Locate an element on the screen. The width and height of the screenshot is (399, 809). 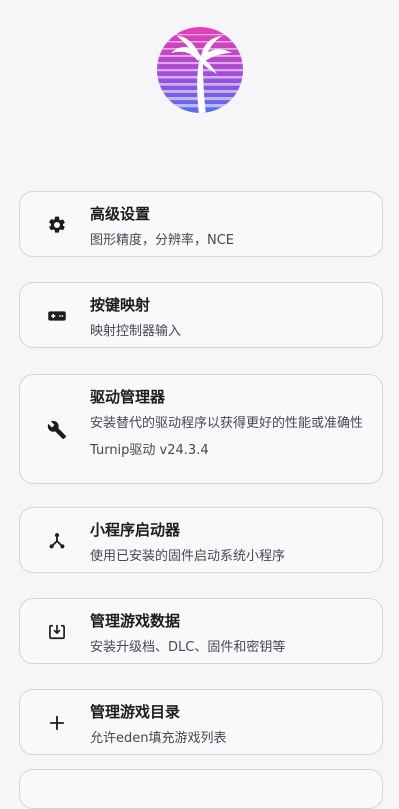
input-mapping-description: 映射控制器输入 is located at coordinates (136, 331).